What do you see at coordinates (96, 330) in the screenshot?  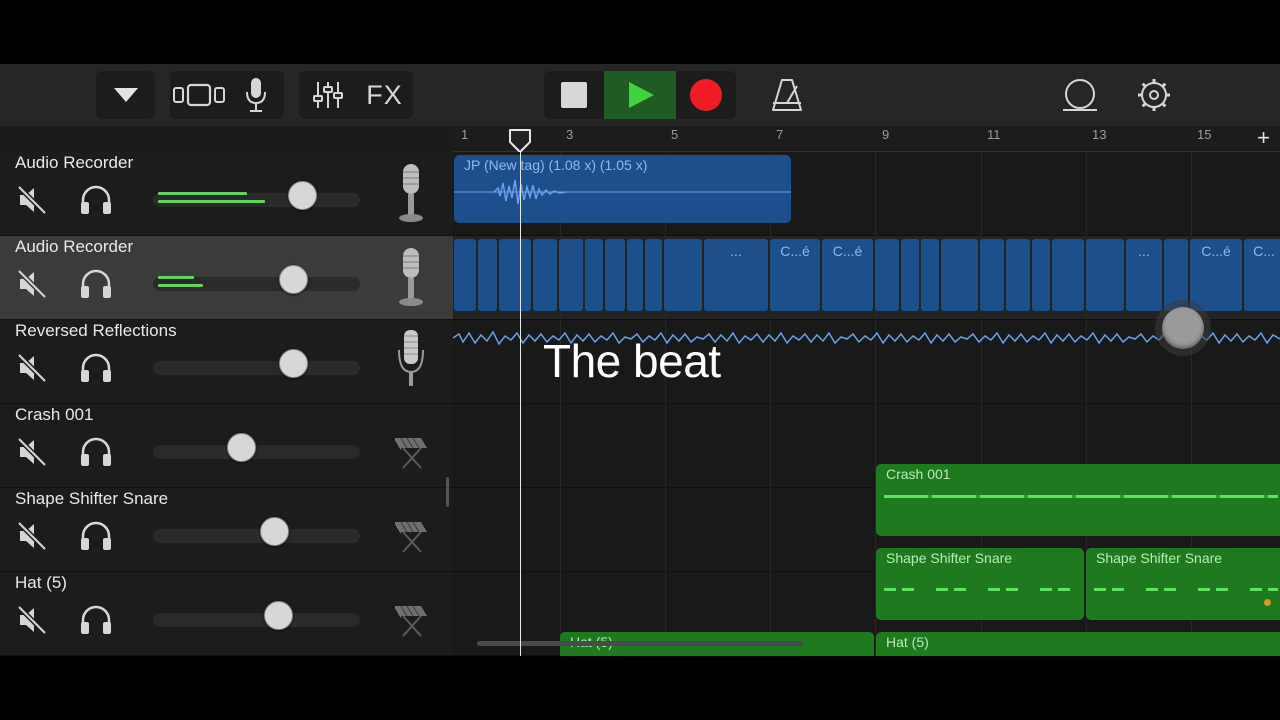 I see `track-name: Reversed Reflections` at bounding box center [96, 330].